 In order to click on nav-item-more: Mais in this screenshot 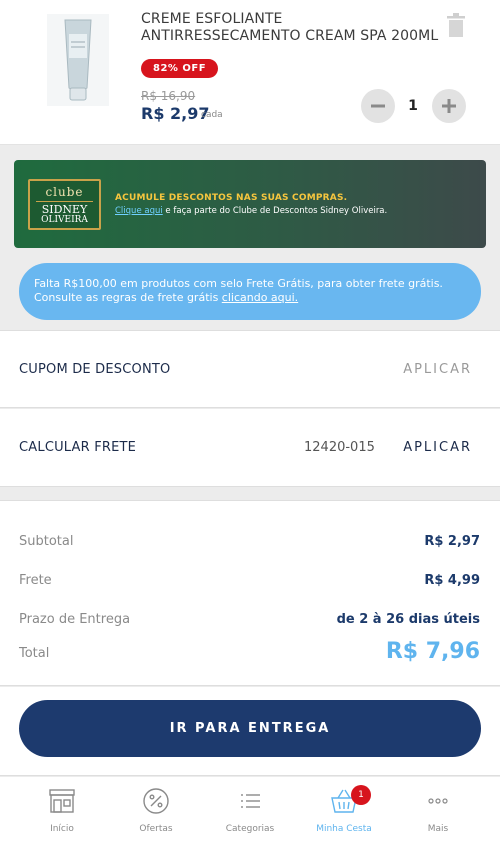, I will do `click(438, 809)`.